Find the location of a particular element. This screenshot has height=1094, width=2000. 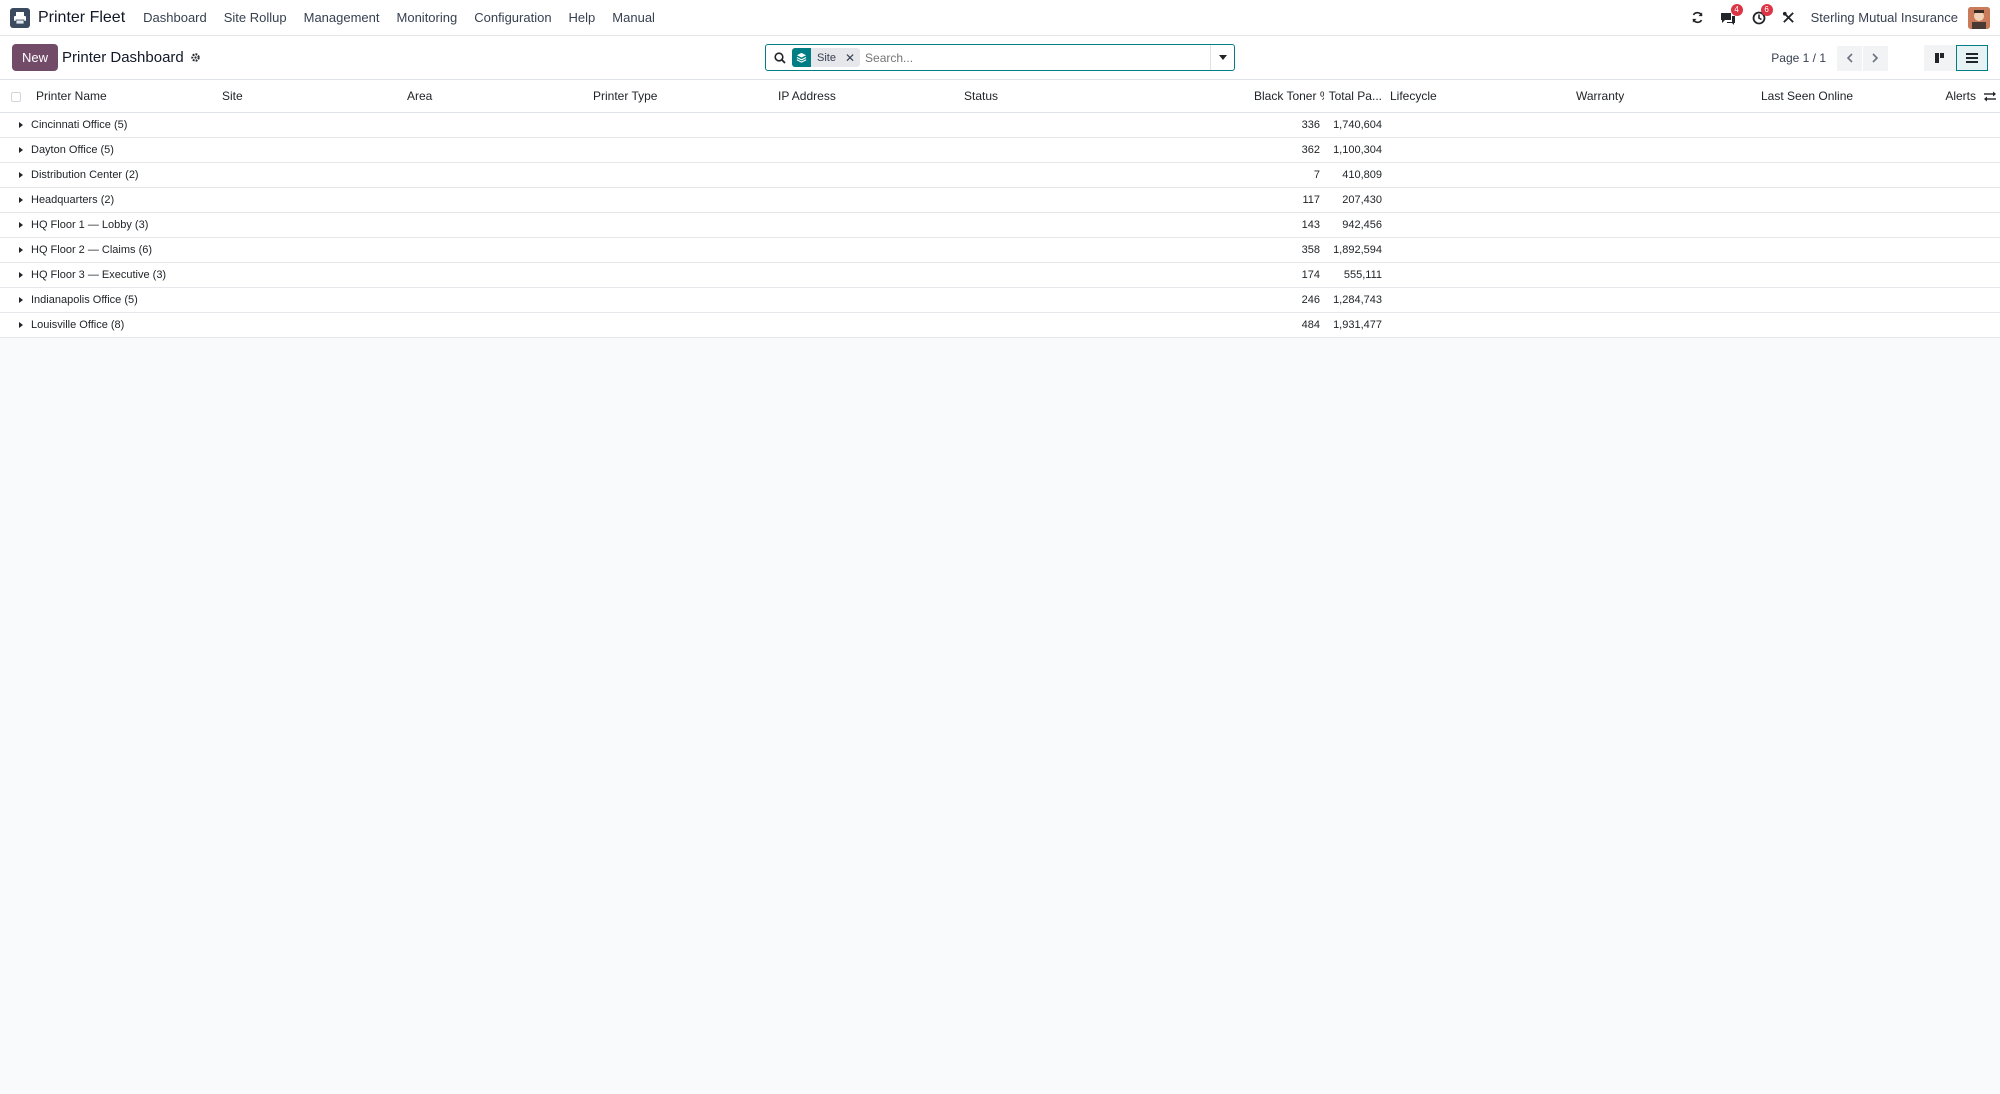

pager: Page 1 / 1 is located at coordinates (1829, 58).